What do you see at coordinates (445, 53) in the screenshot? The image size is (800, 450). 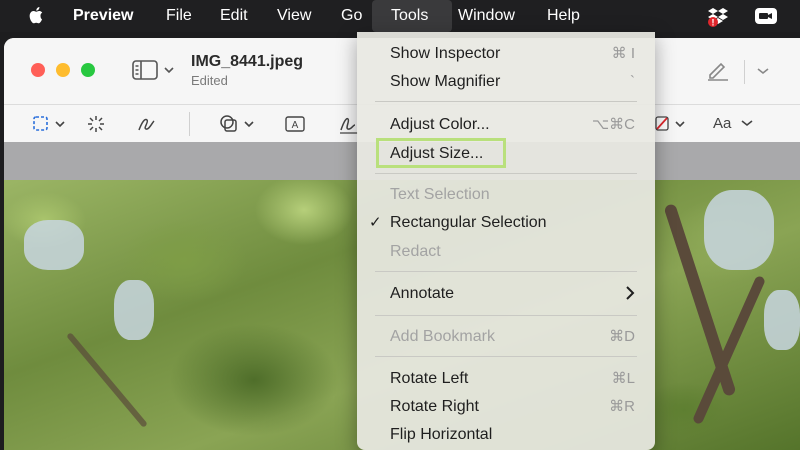 I see `menu-item-label: Show Inspector` at bounding box center [445, 53].